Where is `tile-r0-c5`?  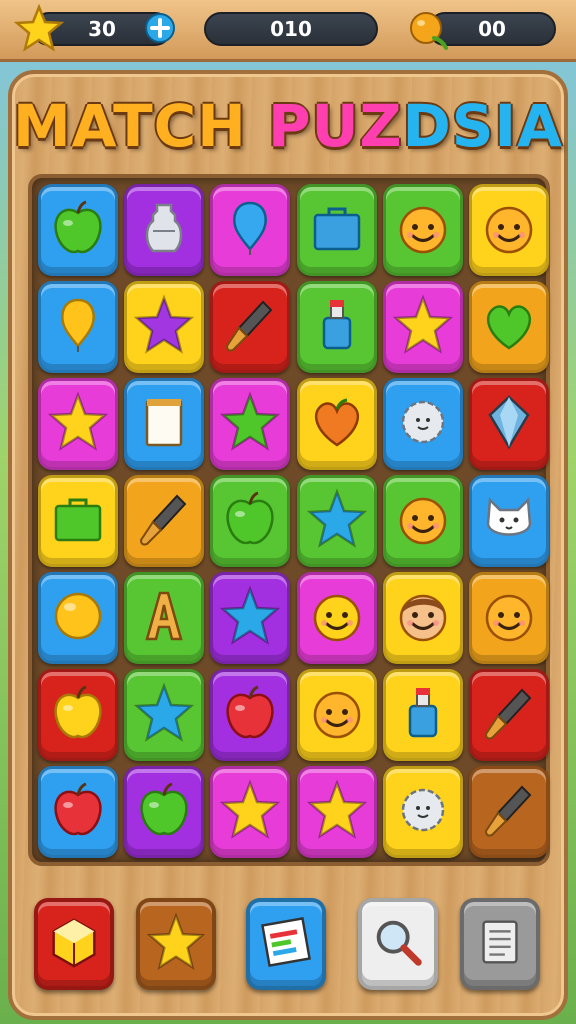 tile-r0-c5 is located at coordinates (509, 230).